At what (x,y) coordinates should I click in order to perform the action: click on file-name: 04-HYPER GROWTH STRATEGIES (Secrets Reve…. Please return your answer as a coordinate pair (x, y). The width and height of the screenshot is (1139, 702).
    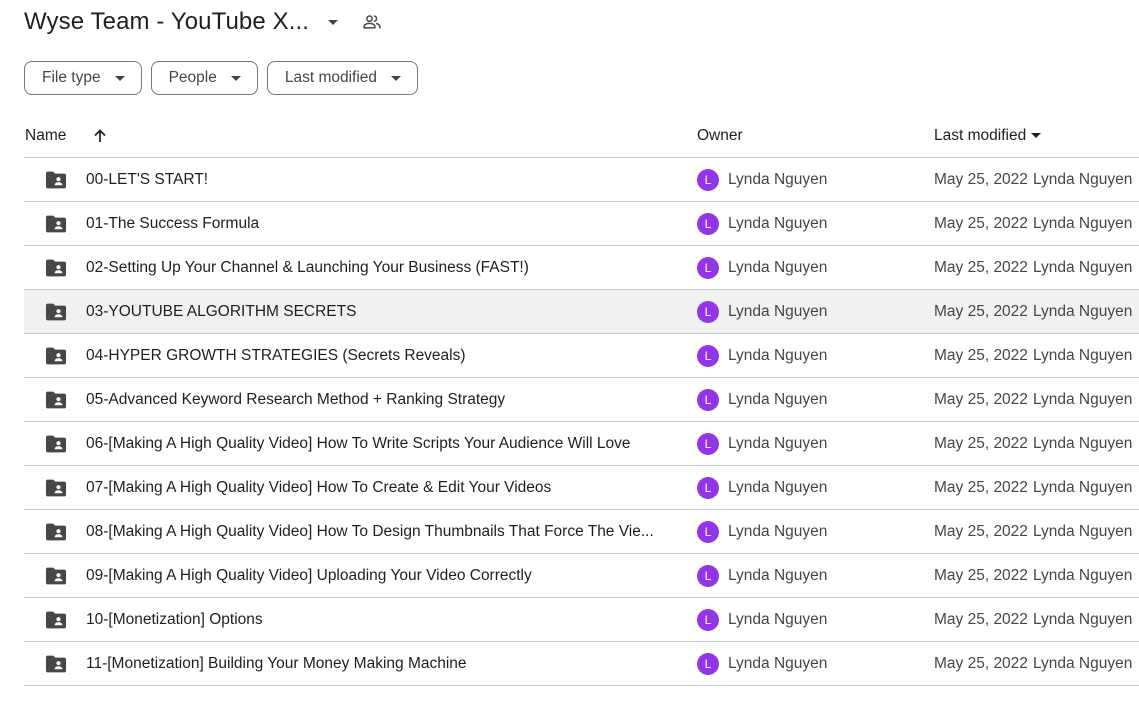
    Looking at the image, I should click on (382, 355).